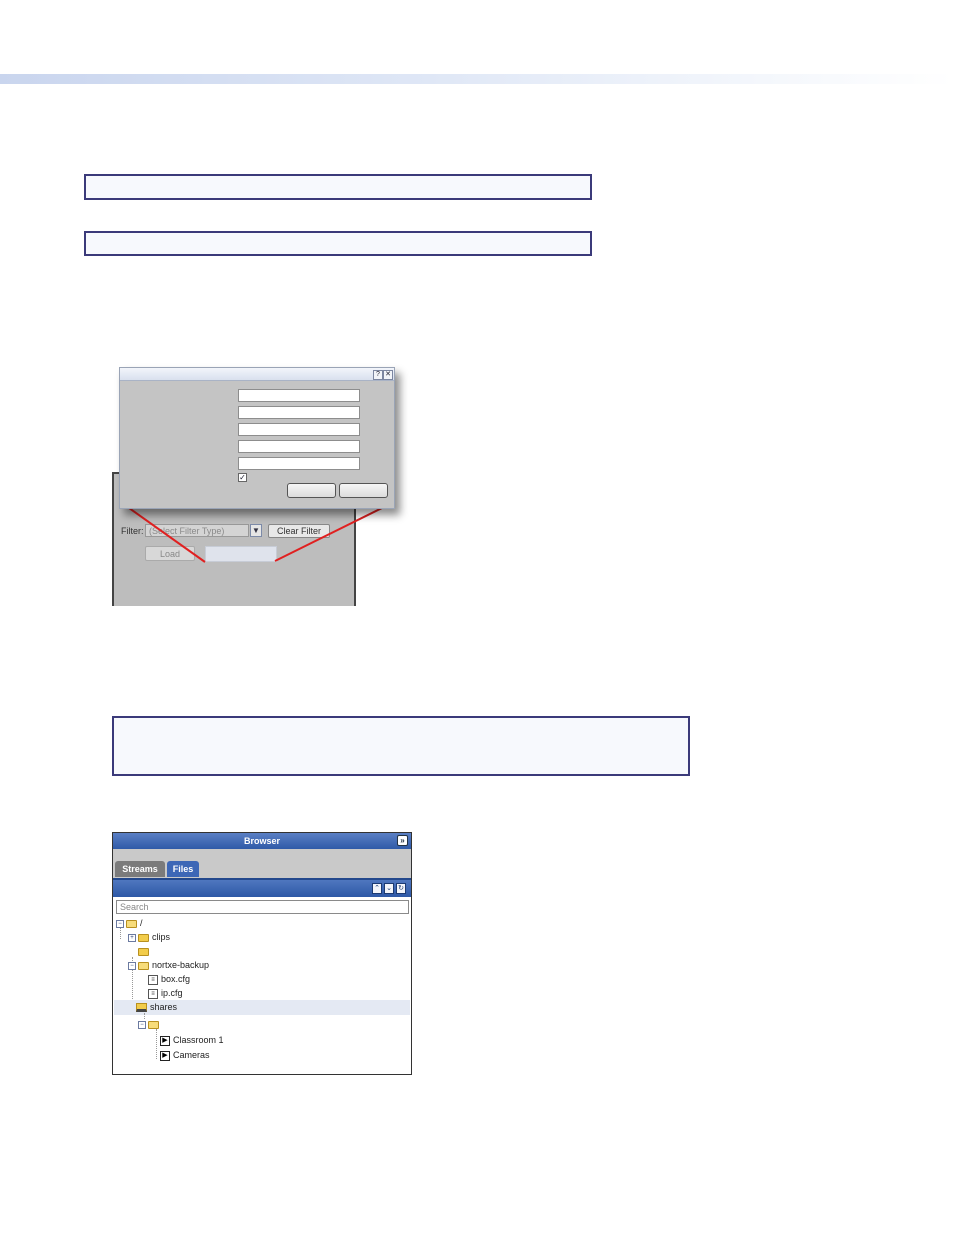  What do you see at coordinates (262, 863) in the screenshot?
I see `browser-tabs: Streams Files` at bounding box center [262, 863].